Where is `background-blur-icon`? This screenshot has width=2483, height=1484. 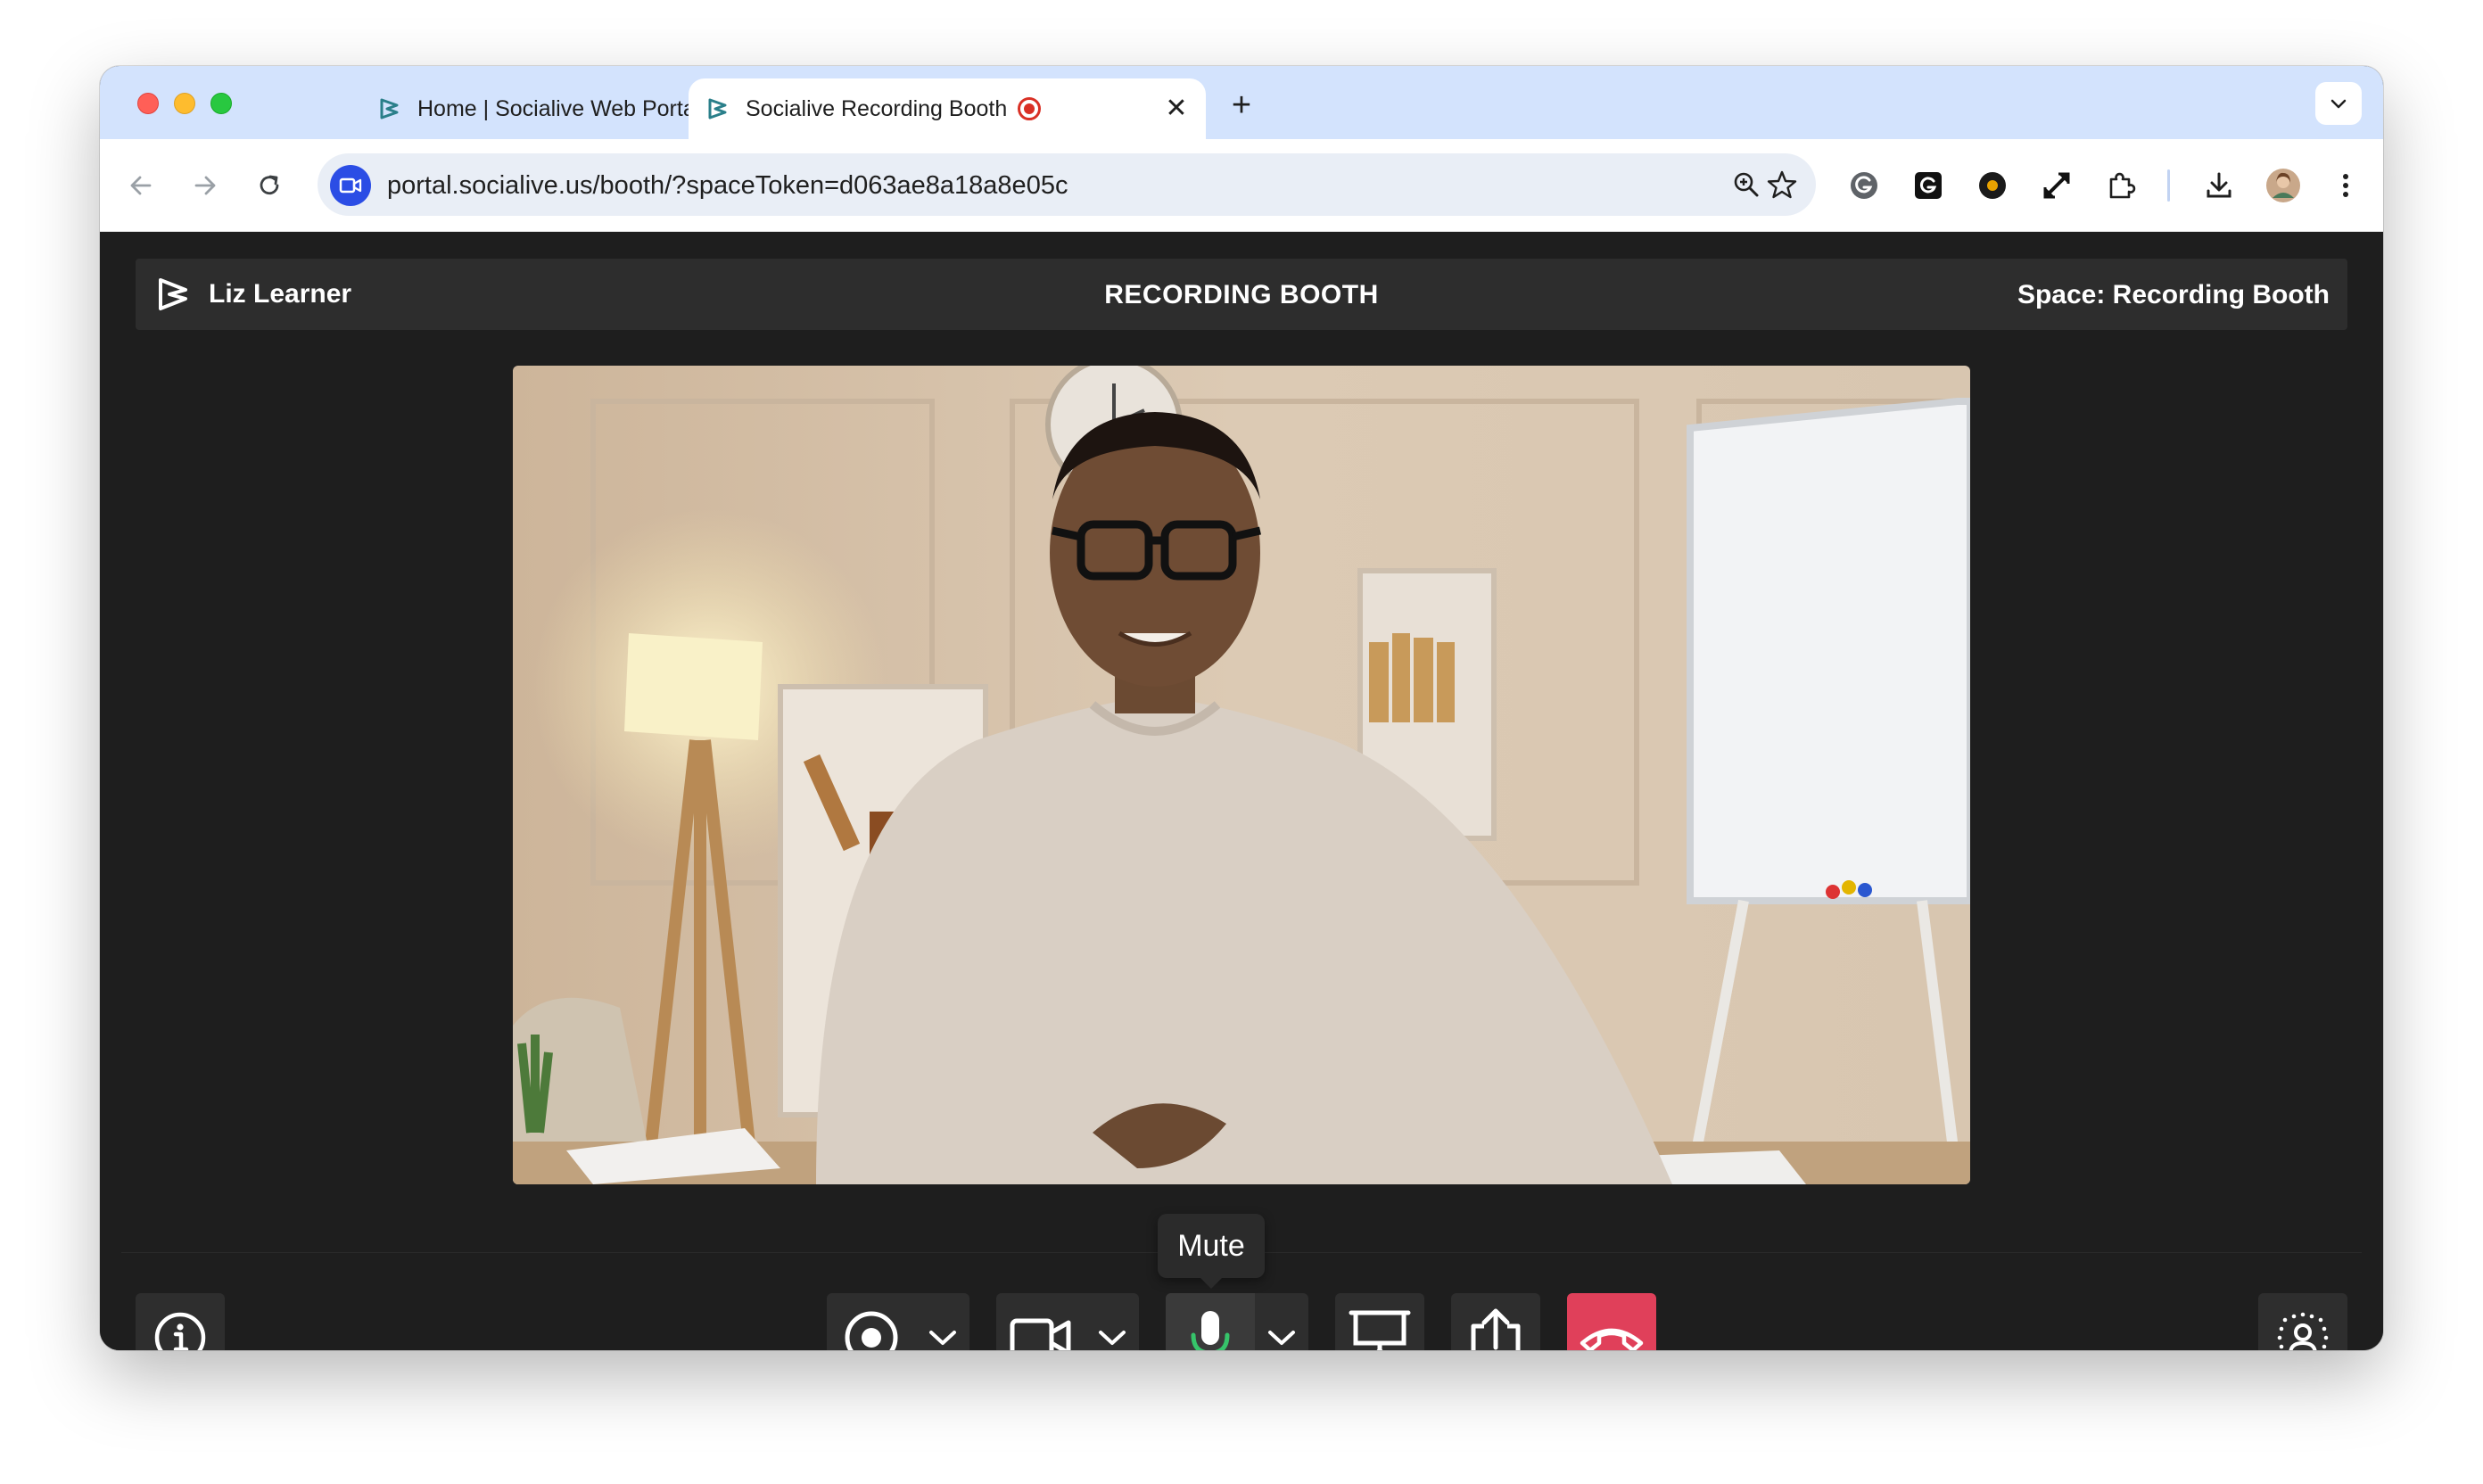
background-blur-icon is located at coordinates (2302, 1322).